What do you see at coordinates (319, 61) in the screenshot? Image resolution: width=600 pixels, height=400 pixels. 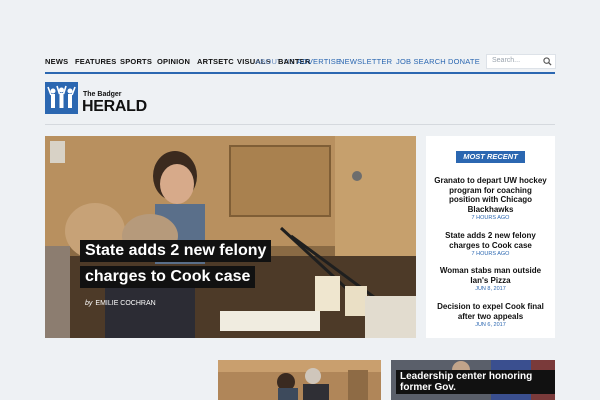 I see `nav-advertise: ADVERTISE` at bounding box center [319, 61].